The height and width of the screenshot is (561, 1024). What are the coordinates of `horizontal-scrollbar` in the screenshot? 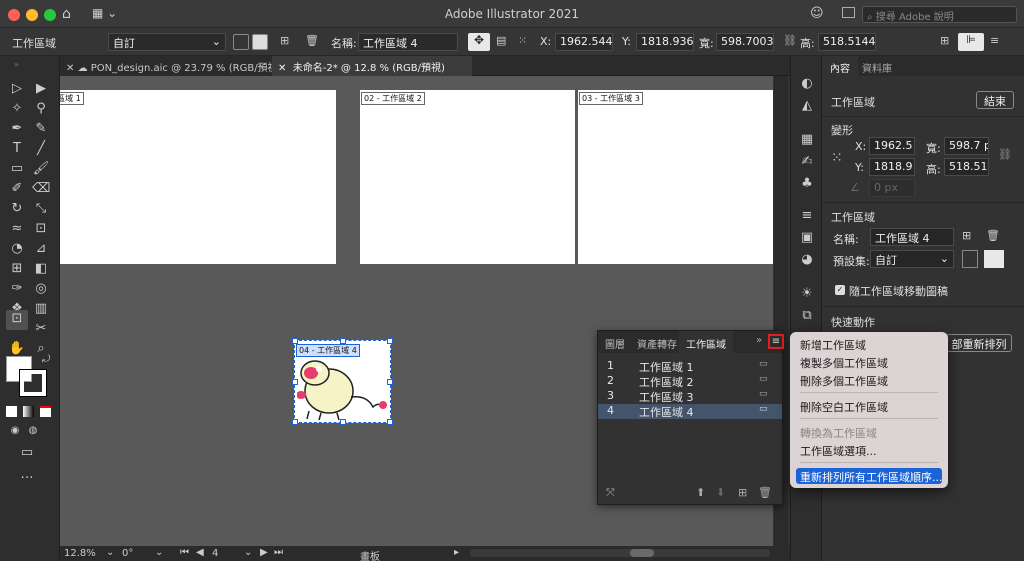 It's located at (620, 553).